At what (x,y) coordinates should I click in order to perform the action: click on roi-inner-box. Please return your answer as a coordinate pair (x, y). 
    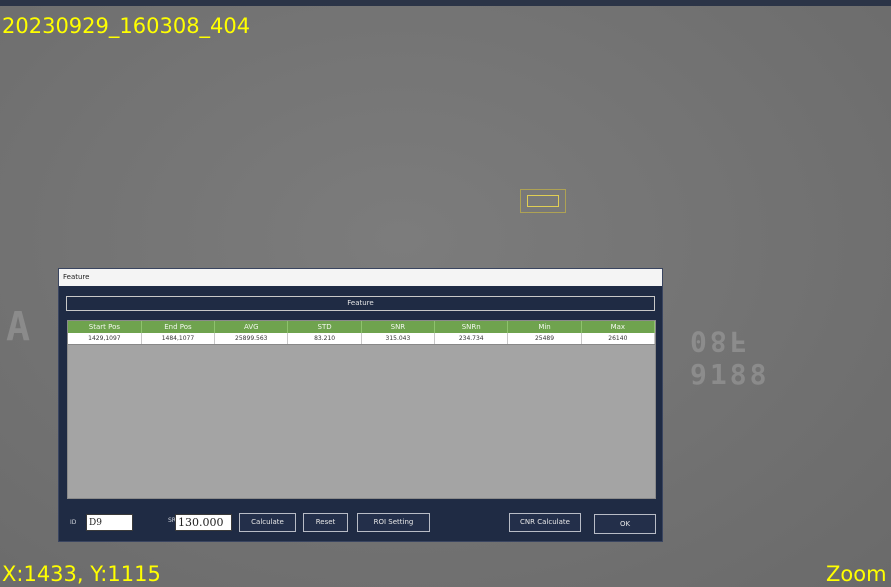
    Looking at the image, I should click on (543, 201).